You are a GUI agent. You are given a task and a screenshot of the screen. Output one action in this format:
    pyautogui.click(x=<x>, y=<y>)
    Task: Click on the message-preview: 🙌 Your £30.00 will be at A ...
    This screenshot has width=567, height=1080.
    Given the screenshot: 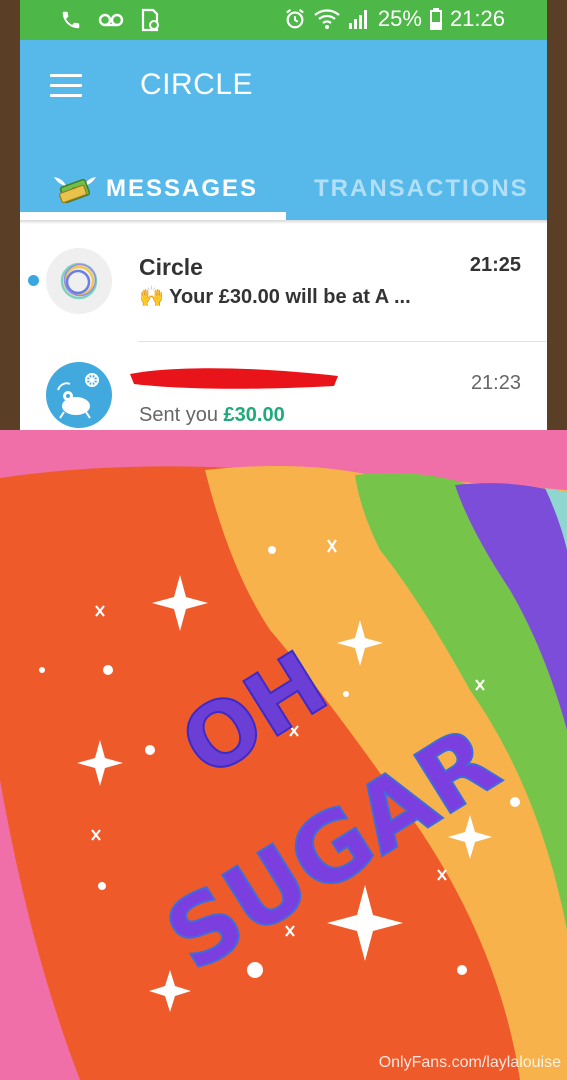 What is the action you would take?
    pyautogui.click(x=275, y=296)
    